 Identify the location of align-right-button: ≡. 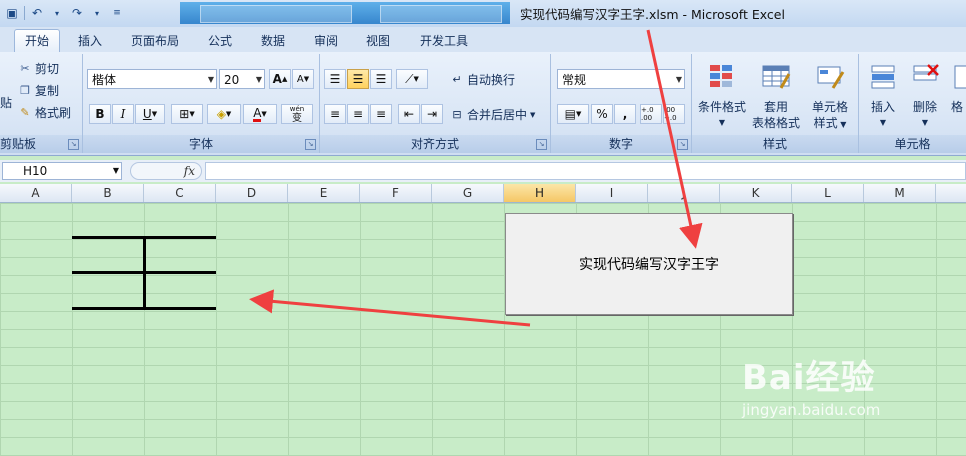
(381, 114).